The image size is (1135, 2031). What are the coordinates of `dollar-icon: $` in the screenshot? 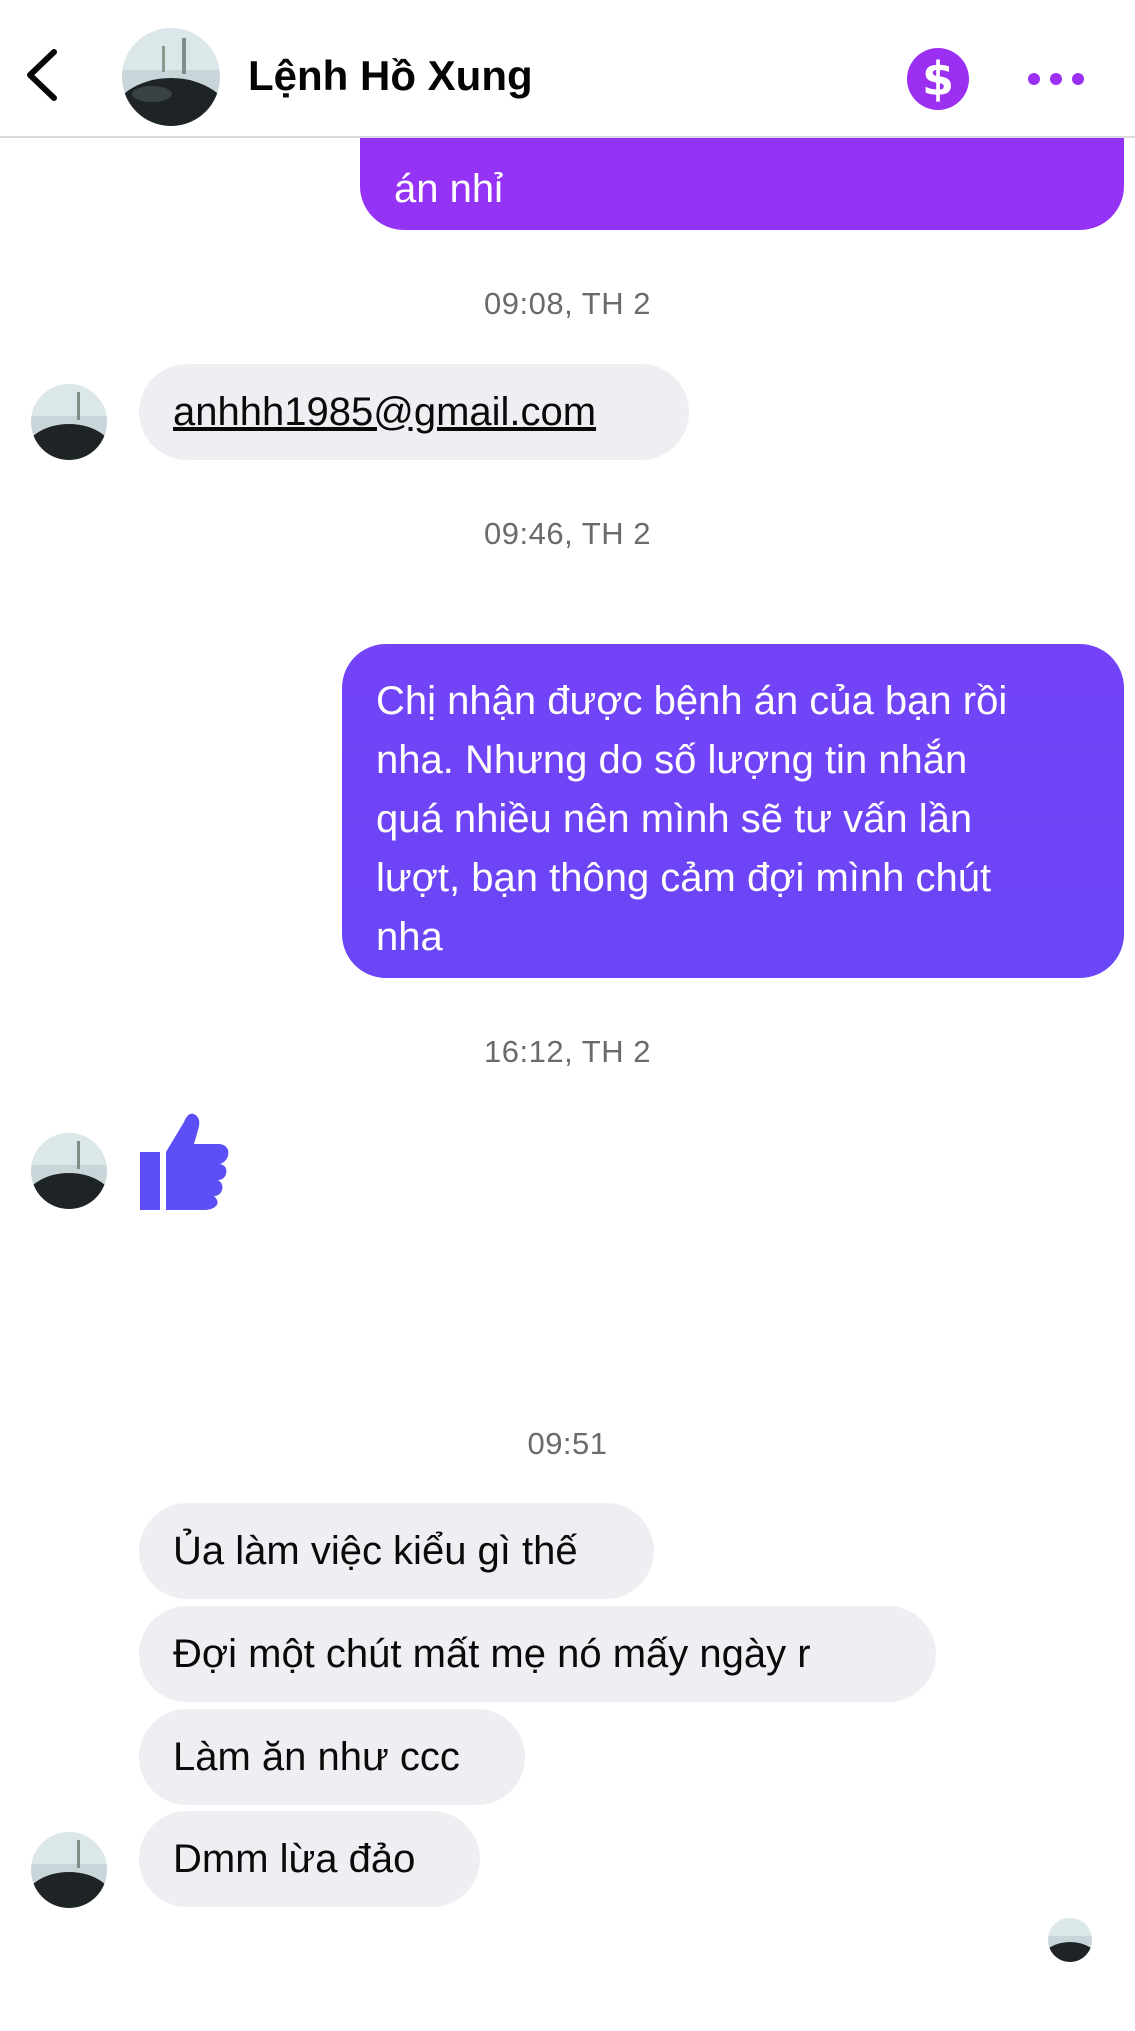 It's located at (937, 79).